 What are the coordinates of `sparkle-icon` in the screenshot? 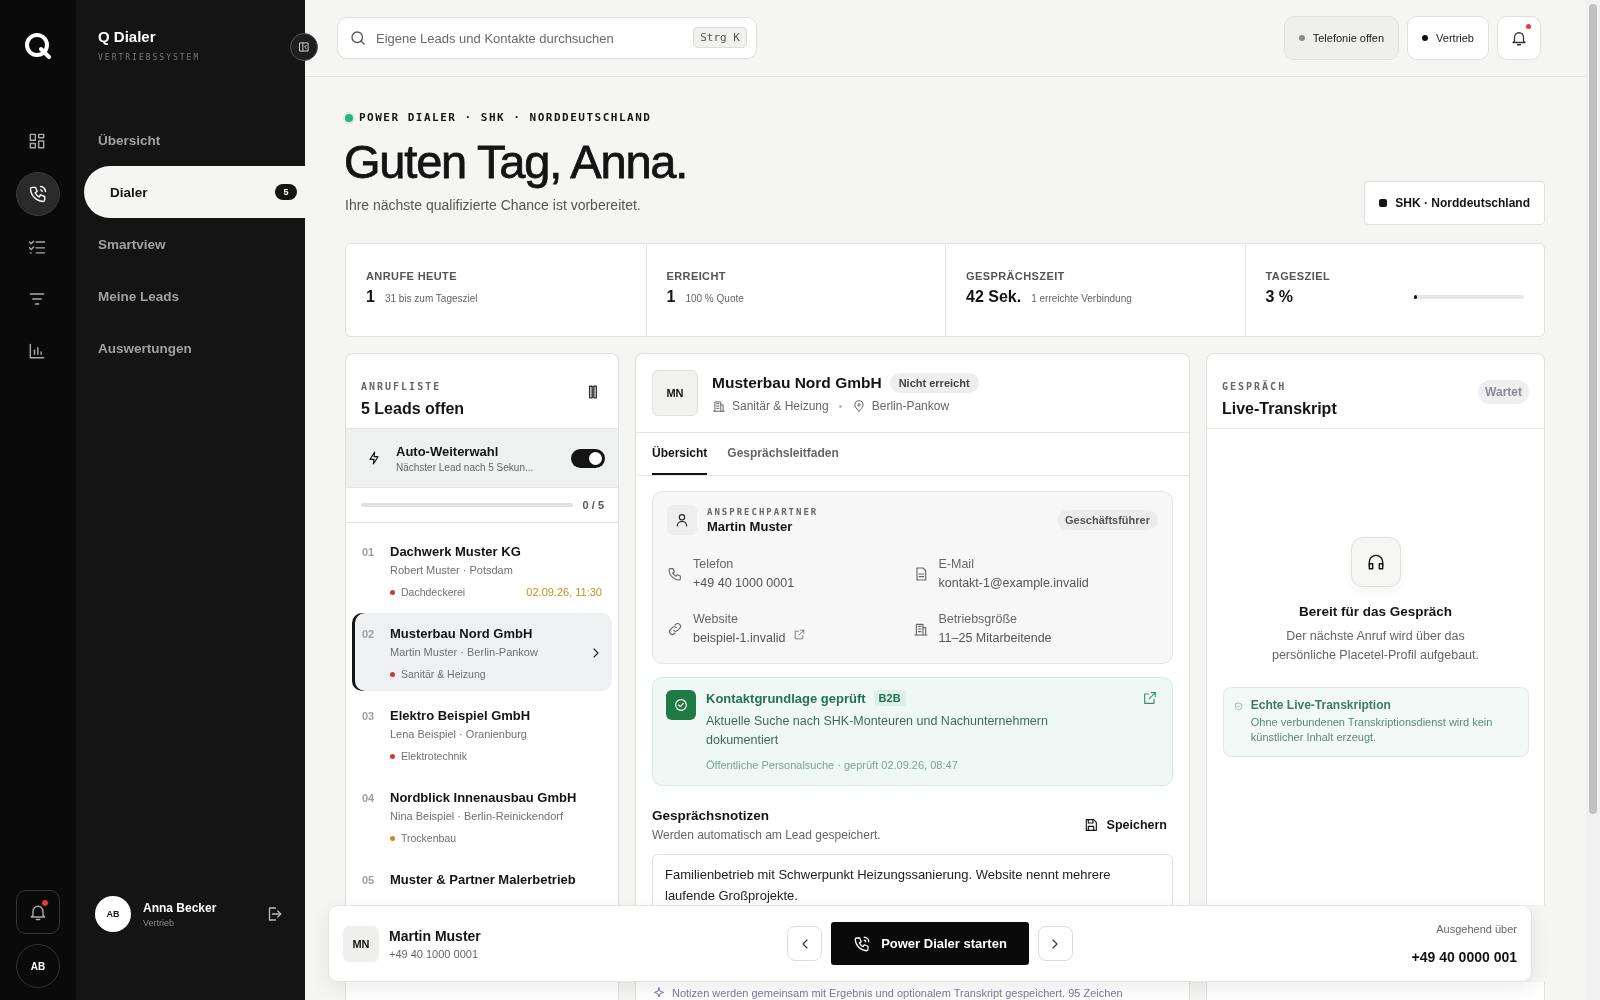 It's located at (659, 993).